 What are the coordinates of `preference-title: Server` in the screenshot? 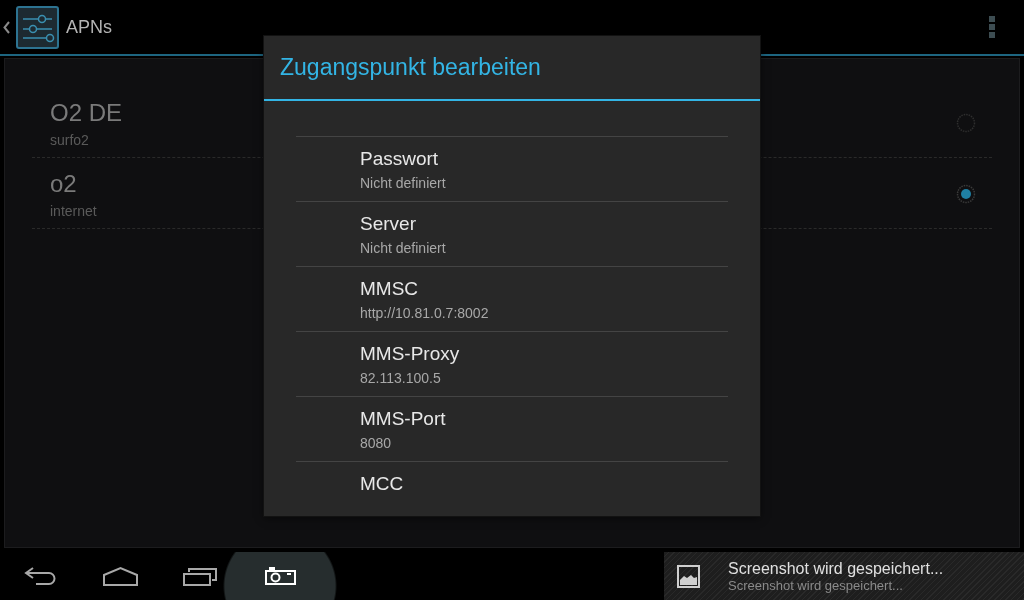 It's located at (388, 224).